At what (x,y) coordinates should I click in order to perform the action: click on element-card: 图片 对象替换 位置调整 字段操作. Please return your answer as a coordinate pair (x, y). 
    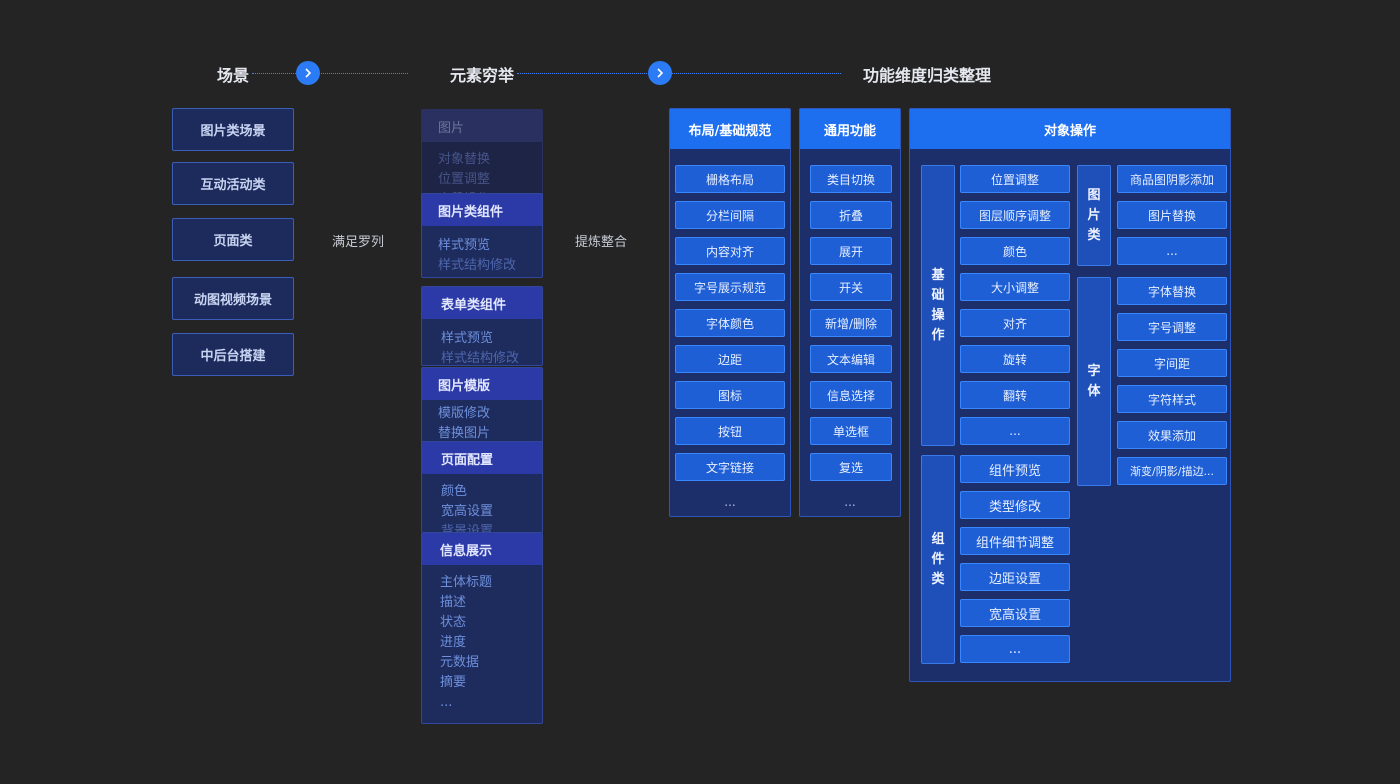
    Looking at the image, I should click on (482, 154).